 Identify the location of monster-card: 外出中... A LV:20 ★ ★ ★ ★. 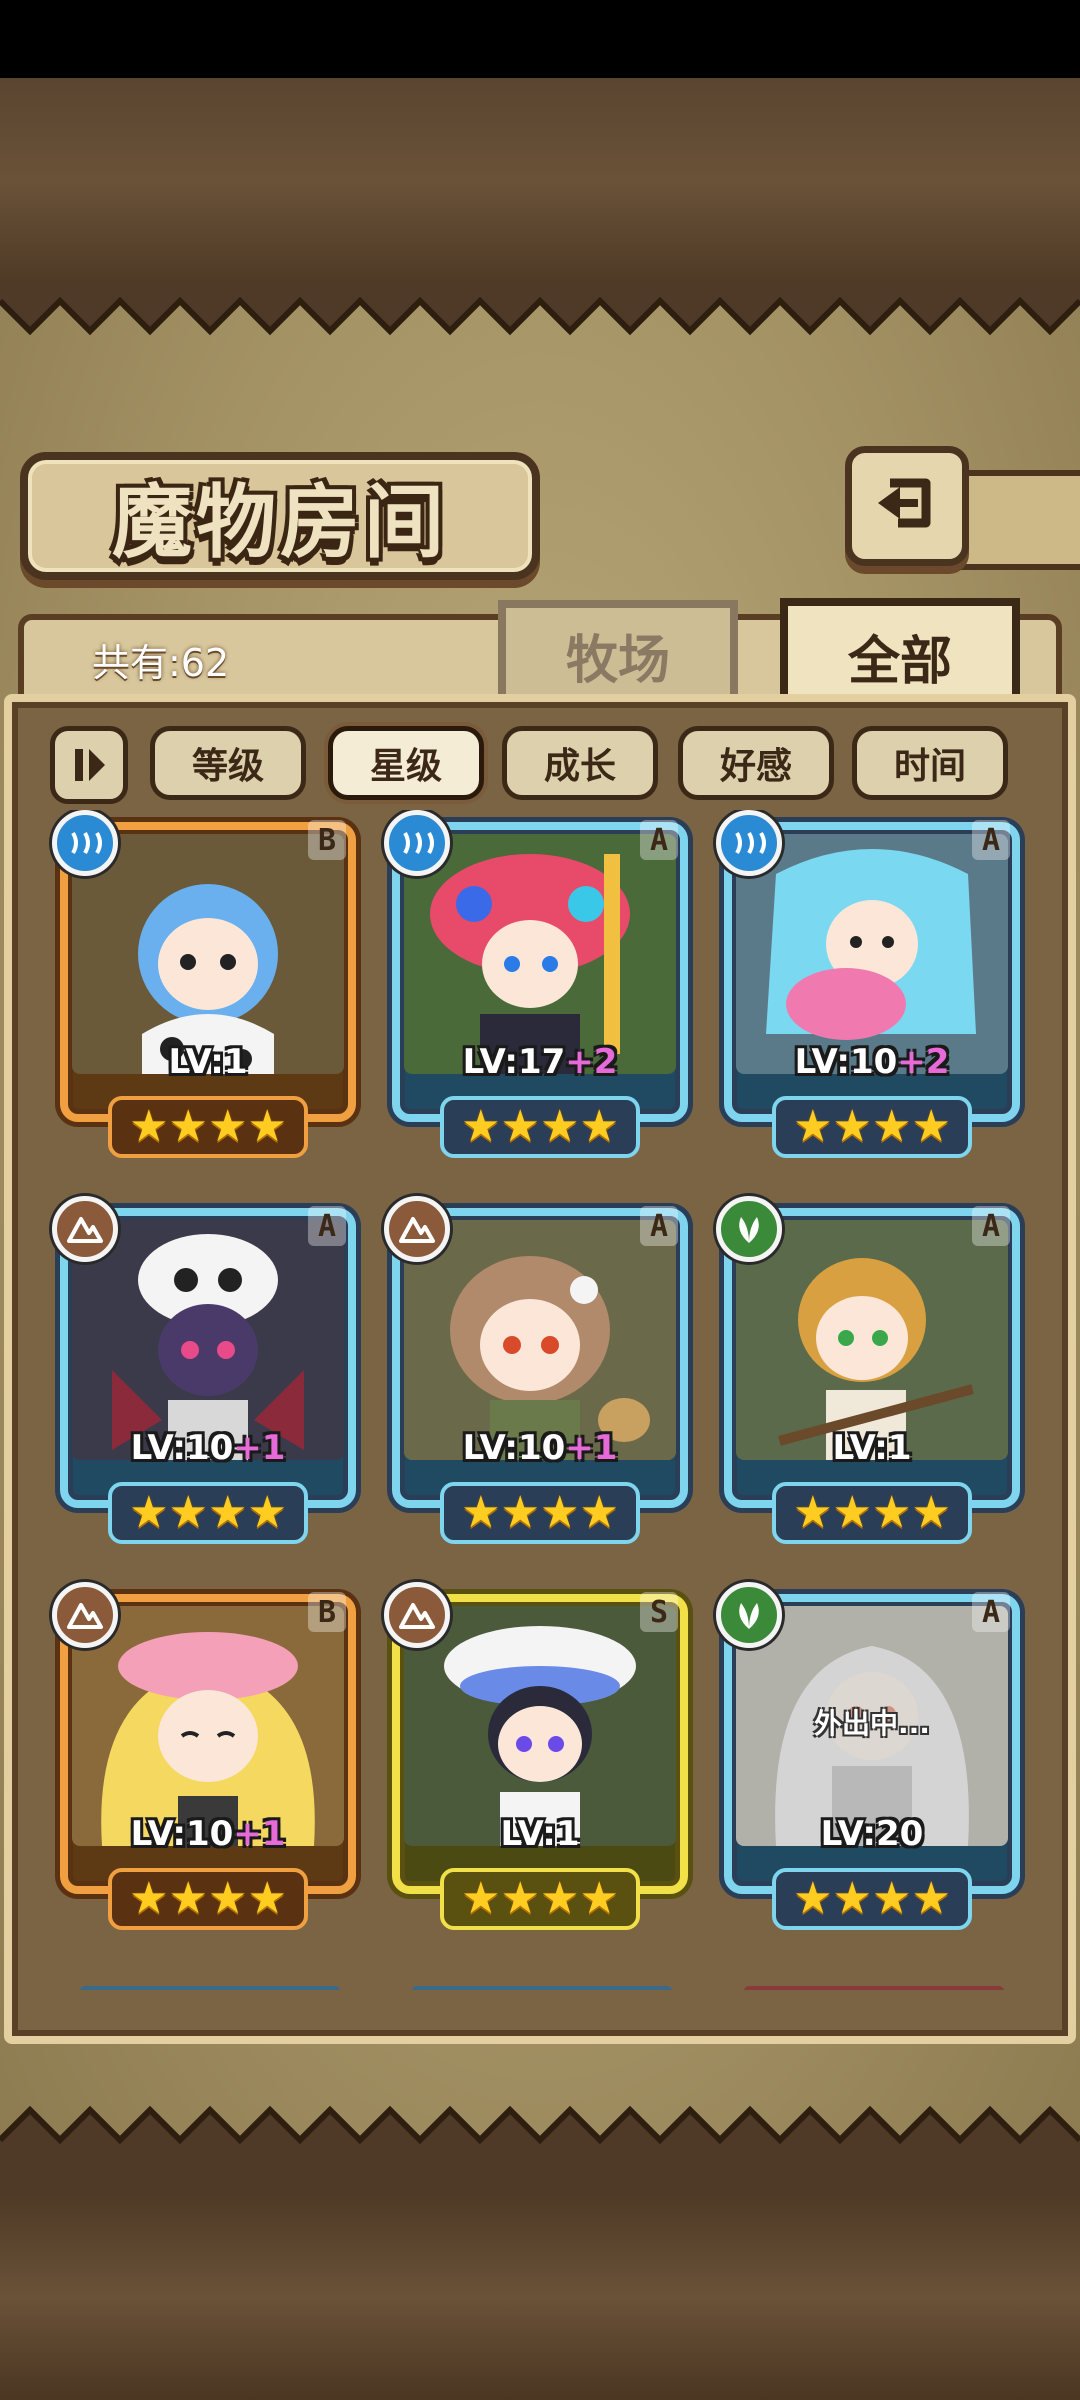
(872, 1757).